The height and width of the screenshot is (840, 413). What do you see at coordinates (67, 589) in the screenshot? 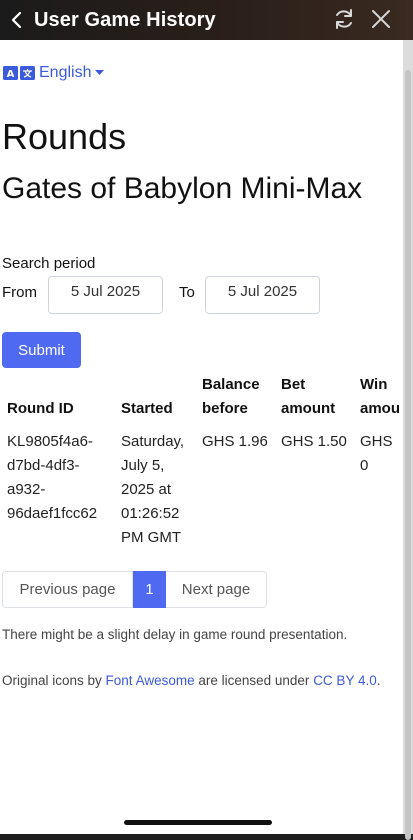
I see `previous-page-button: Previous page` at bounding box center [67, 589].